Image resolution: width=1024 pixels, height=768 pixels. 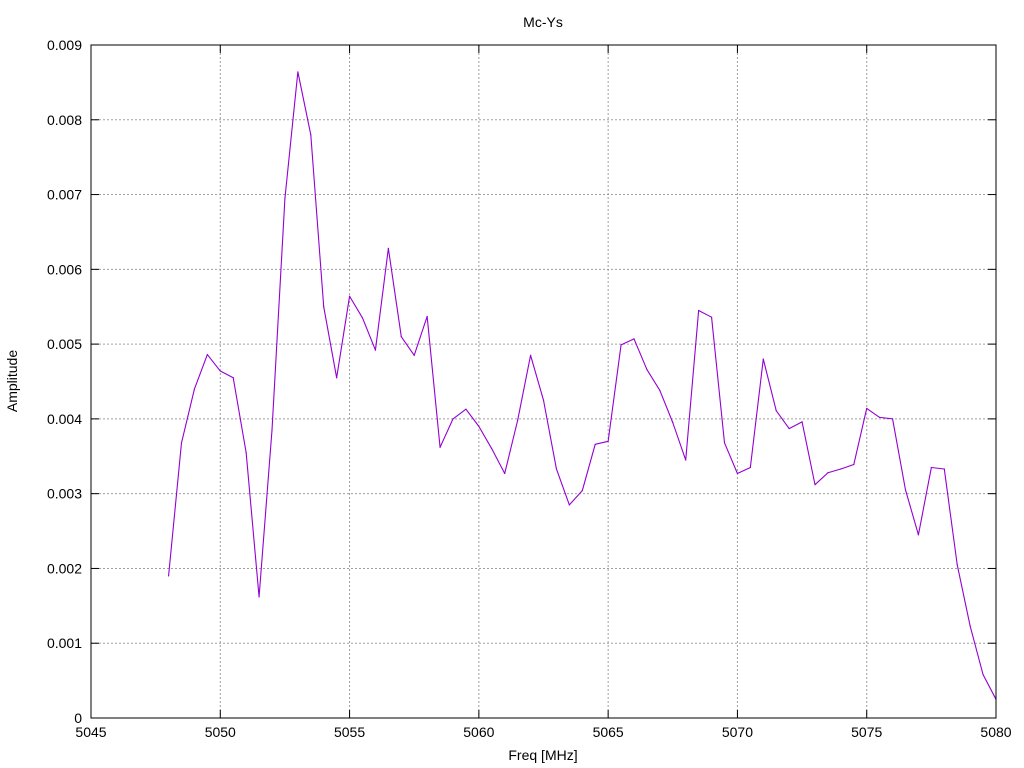 I want to click on x-tick-label: 5045, so click(x=90, y=732).